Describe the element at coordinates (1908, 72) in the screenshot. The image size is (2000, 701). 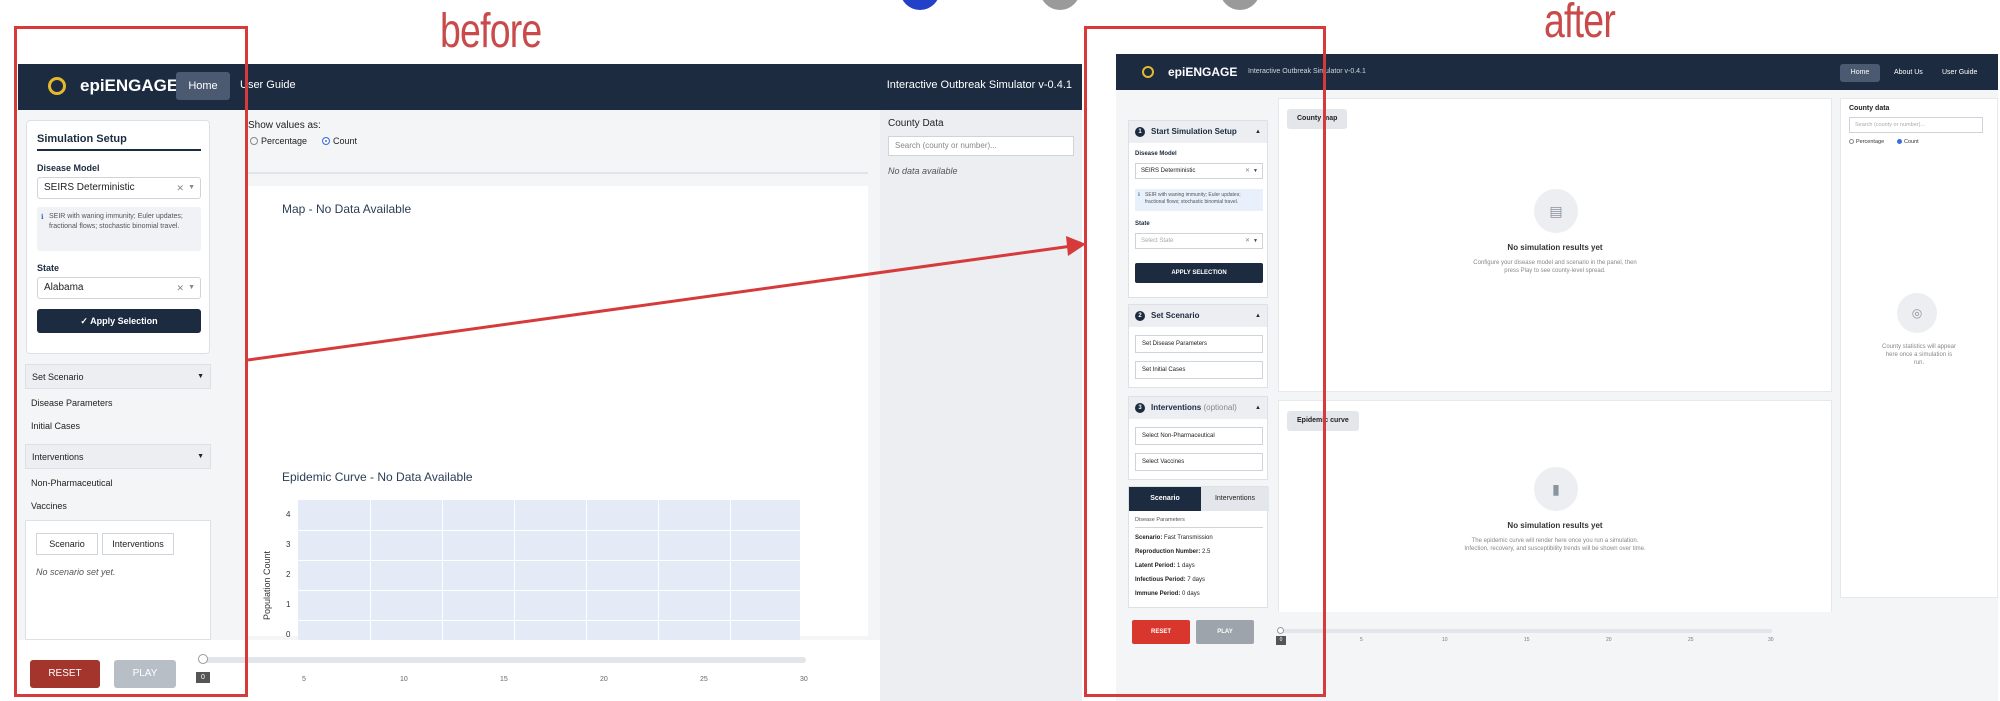
I see `nav-about-us: About Us` at that location.